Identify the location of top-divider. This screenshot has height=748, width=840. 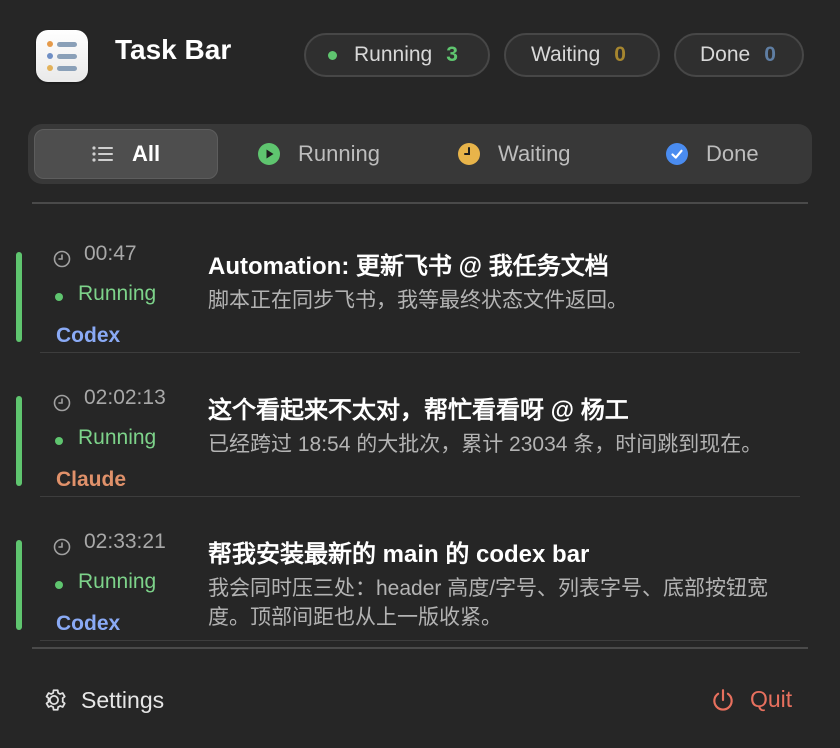
(420, 203).